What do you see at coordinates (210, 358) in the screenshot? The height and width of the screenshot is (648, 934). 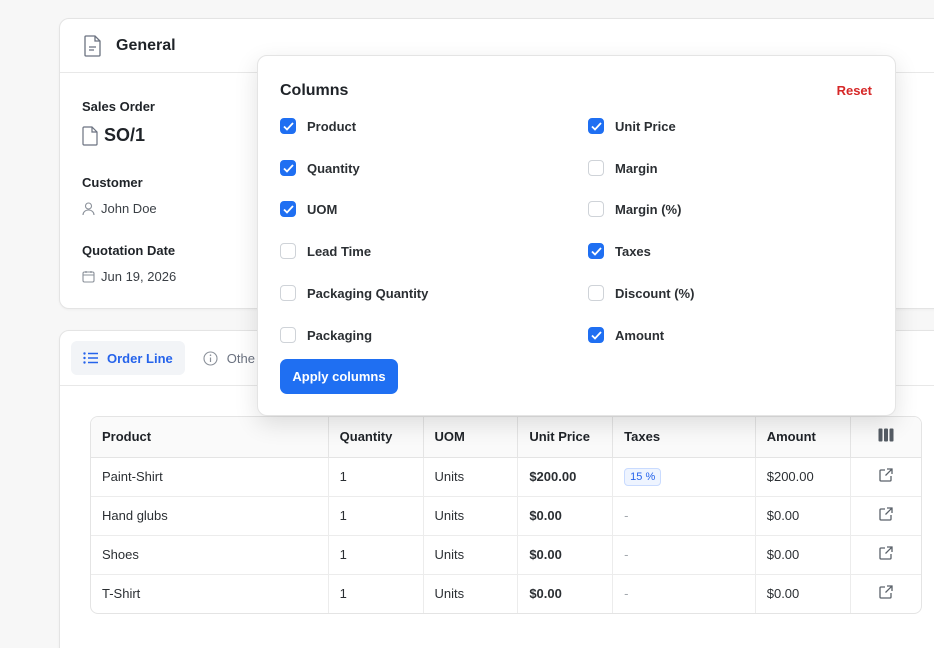 I see `info-icon` at bounding box center [210, 358].